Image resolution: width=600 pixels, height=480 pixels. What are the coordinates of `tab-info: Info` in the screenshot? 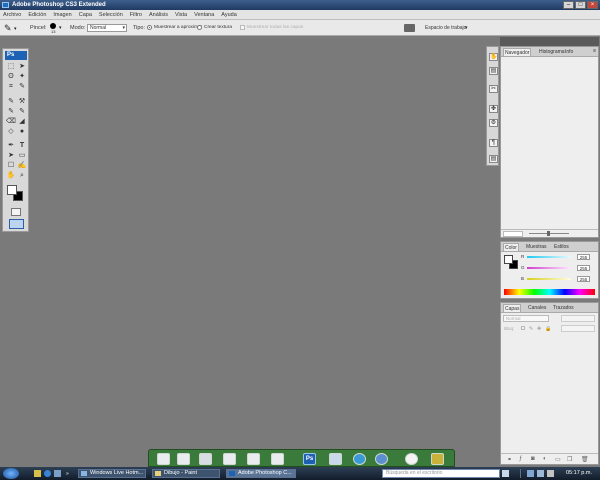 It's located at (569, 52).